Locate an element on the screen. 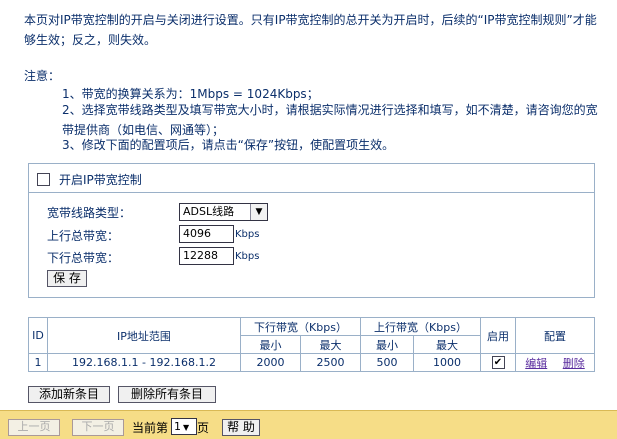 The image size is (617, 439). prev-page-button: 上一页 is located at coordinates (34, 427).